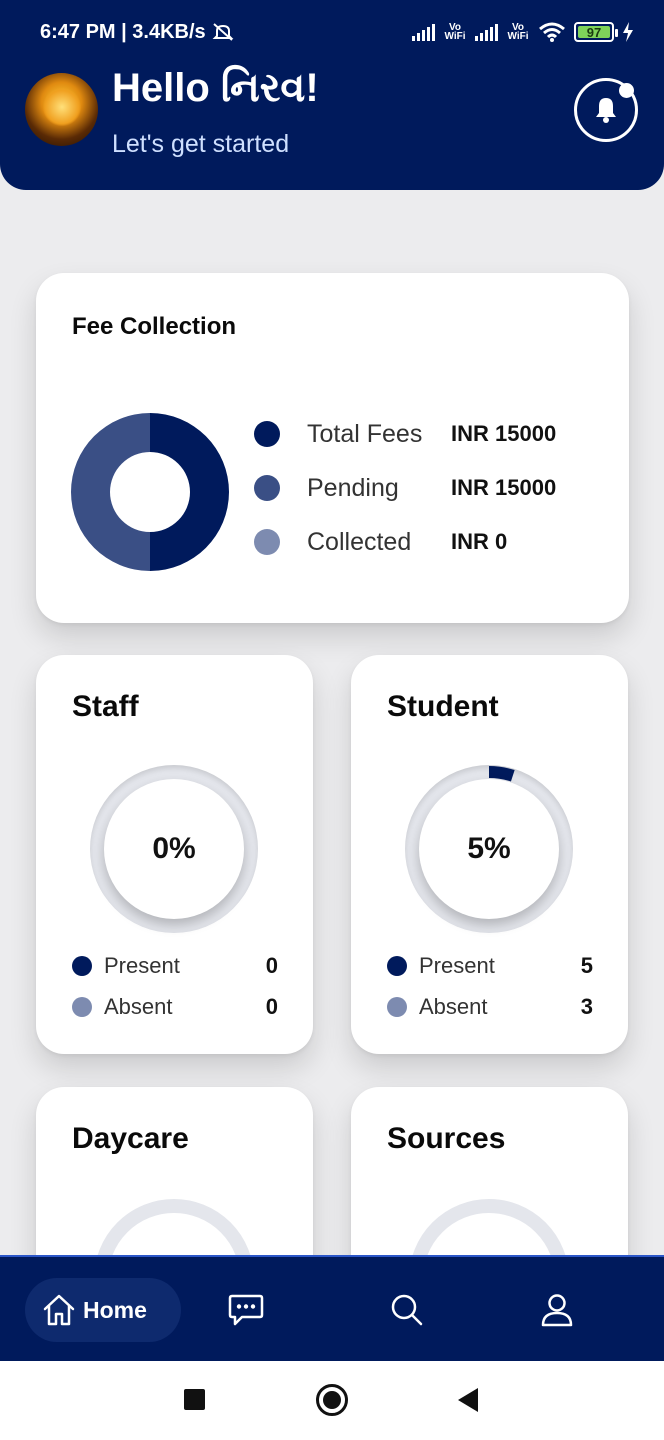  Describe the element at coordinates (446, 1138) in the screenshot. I see `sources-title: Sources` at that location.